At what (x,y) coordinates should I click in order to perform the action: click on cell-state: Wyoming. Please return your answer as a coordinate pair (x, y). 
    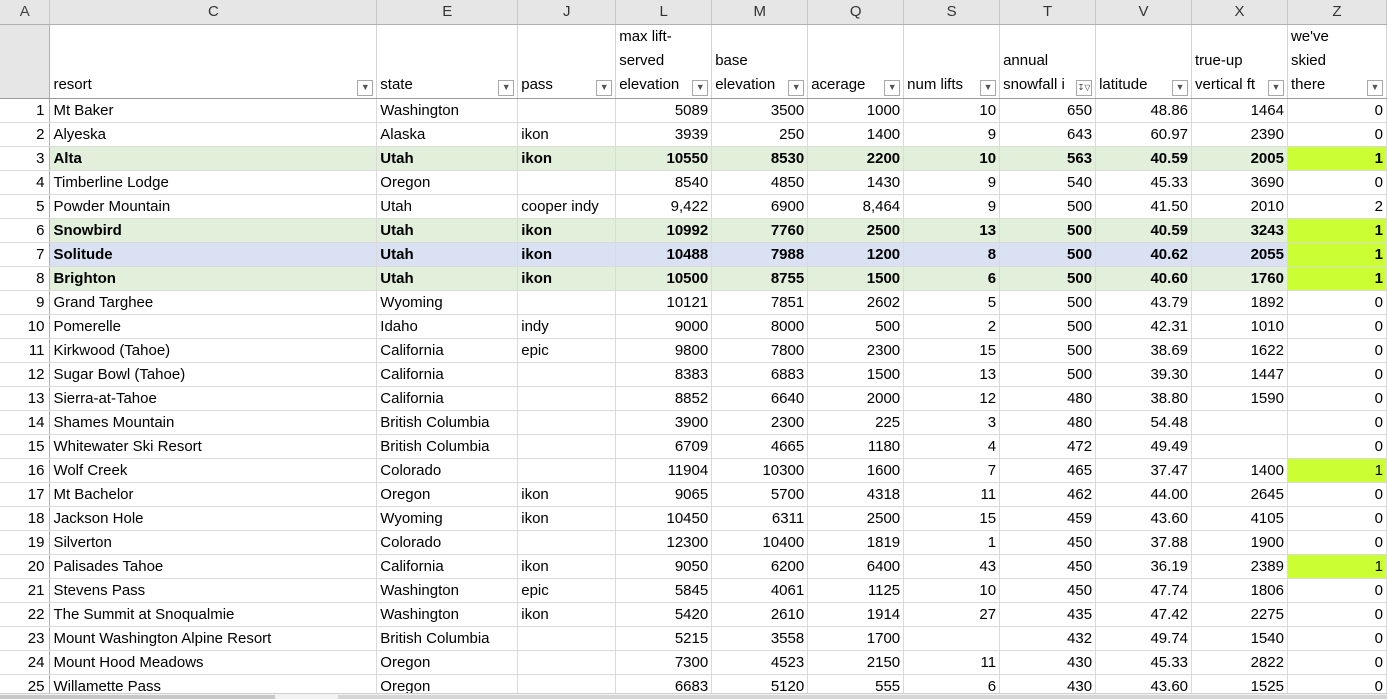
    Looking at the image, I should click on (447, 302).